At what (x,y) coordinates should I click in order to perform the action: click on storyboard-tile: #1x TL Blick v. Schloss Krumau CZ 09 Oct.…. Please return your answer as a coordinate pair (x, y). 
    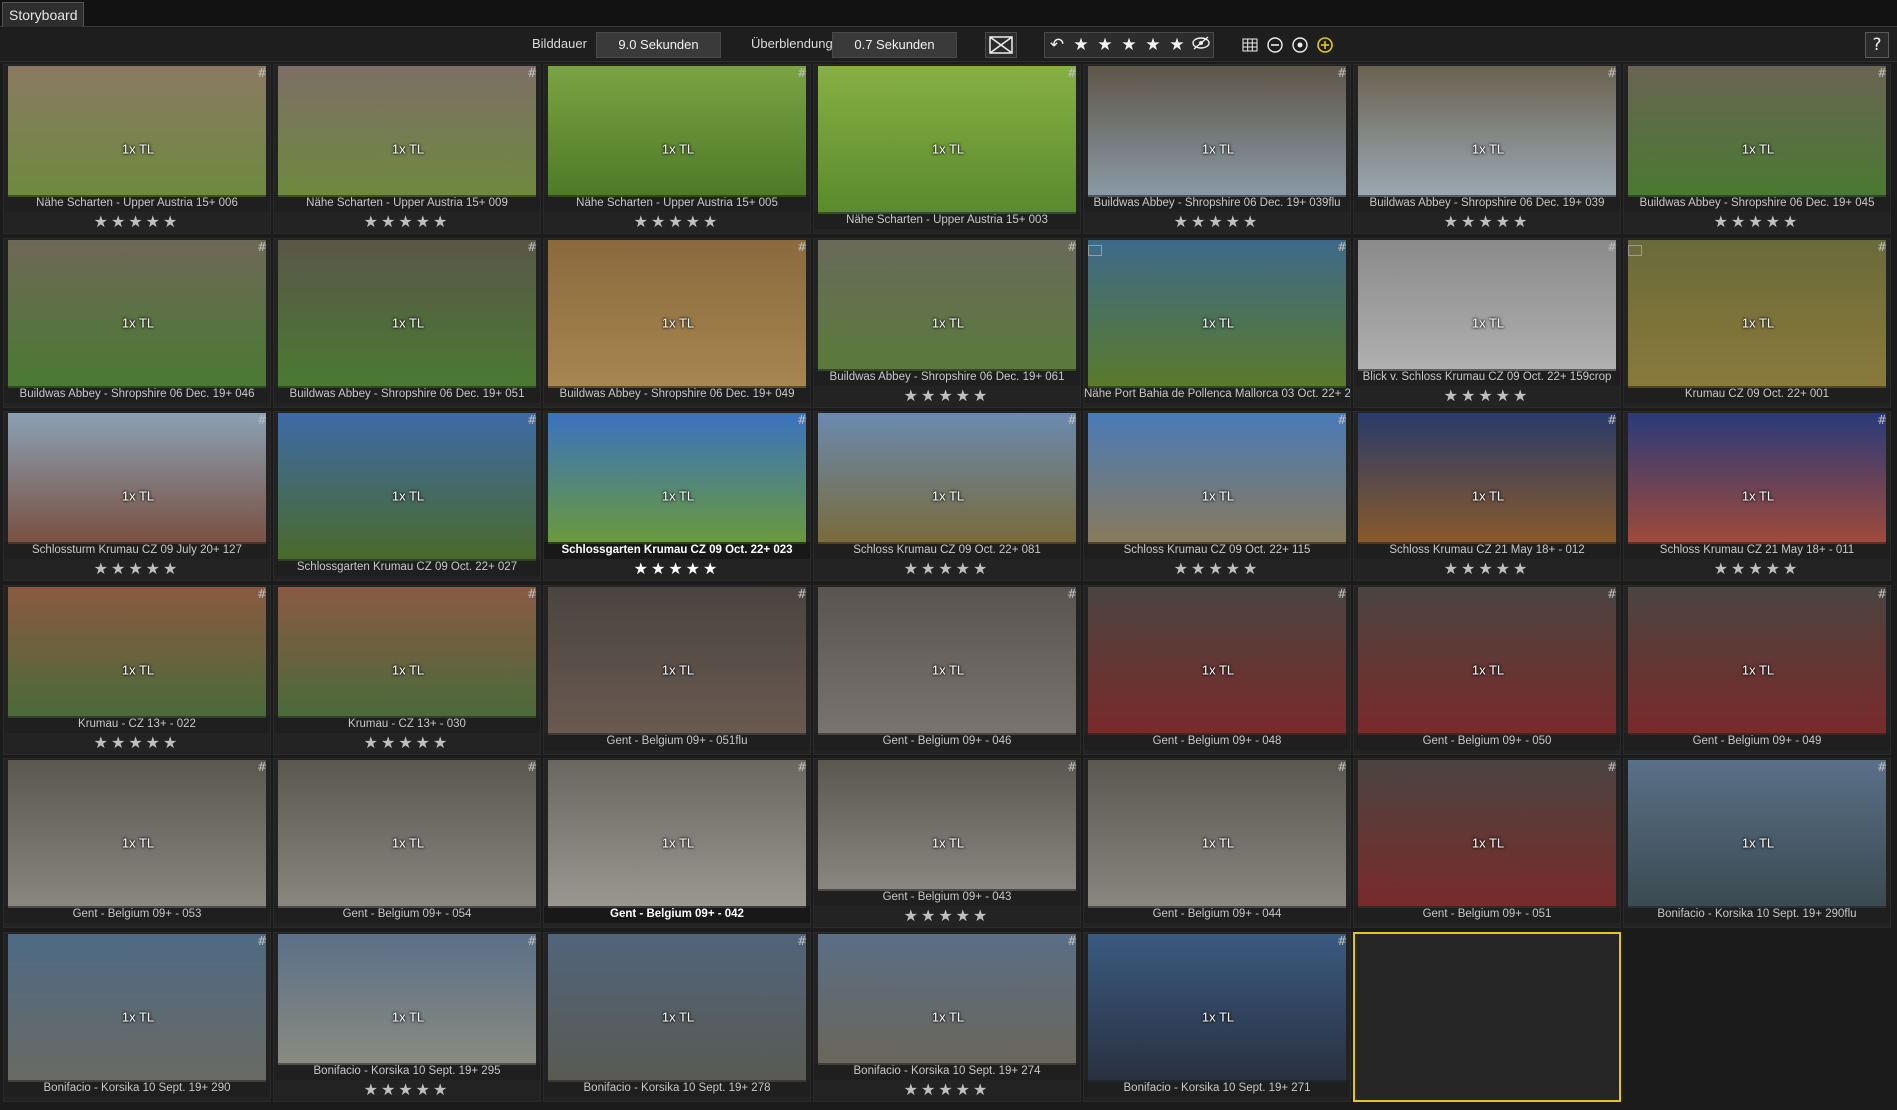
    Looking at the image, I should click on (1487, 322).